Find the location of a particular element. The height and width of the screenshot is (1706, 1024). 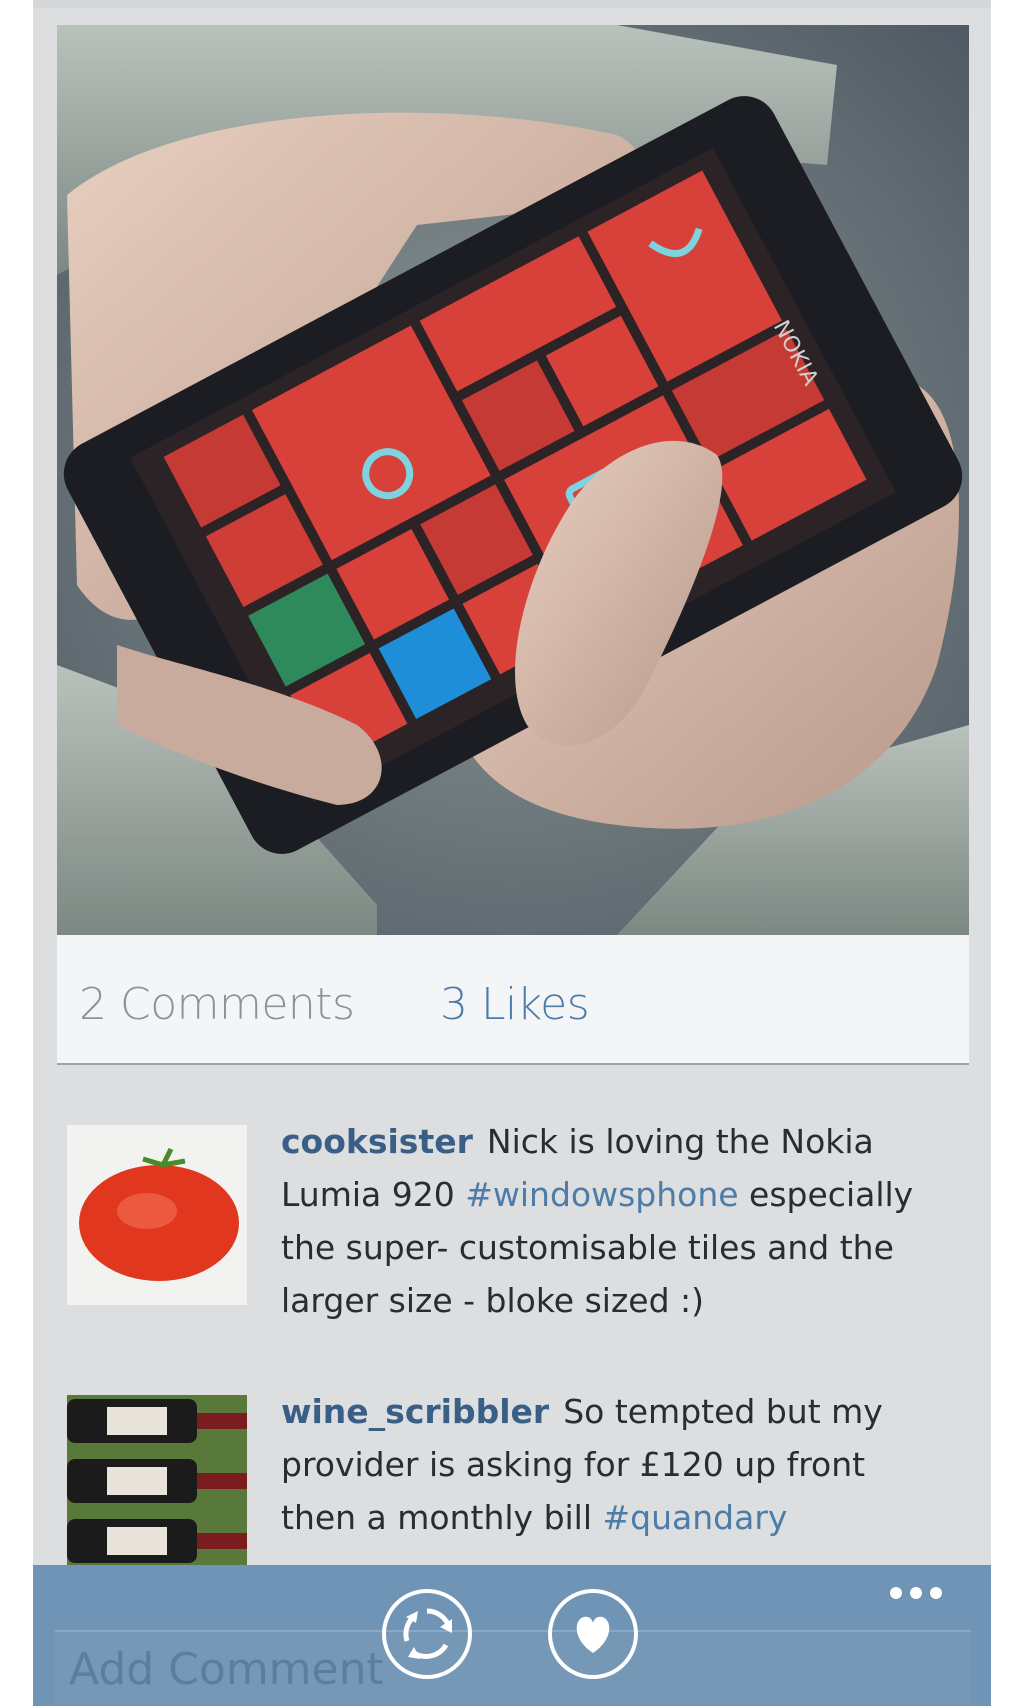

comment-hashtag: #quandary is located at coordinates (695, 1517).